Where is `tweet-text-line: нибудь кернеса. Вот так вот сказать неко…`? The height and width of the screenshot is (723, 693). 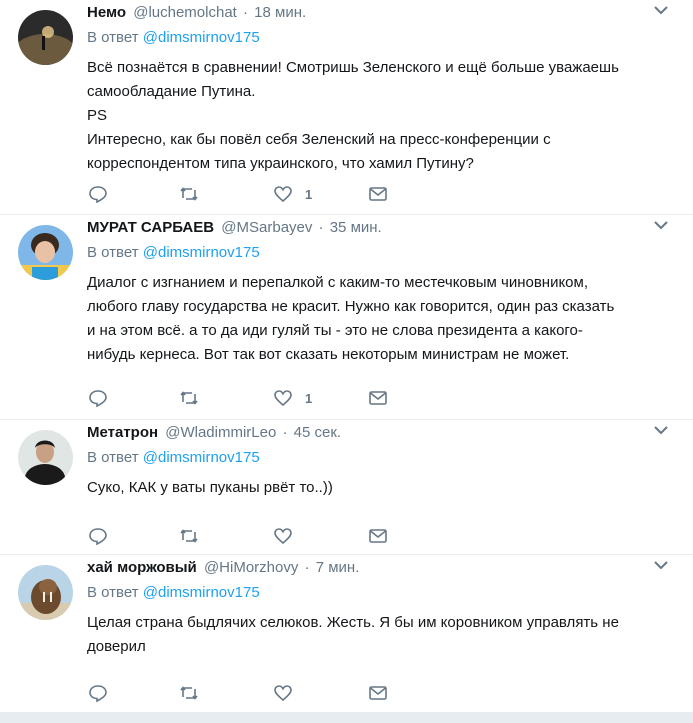
tweet-text-line: нибудь кернеса. Вот так вот сказать неко… is located at coordinates (328, 354).